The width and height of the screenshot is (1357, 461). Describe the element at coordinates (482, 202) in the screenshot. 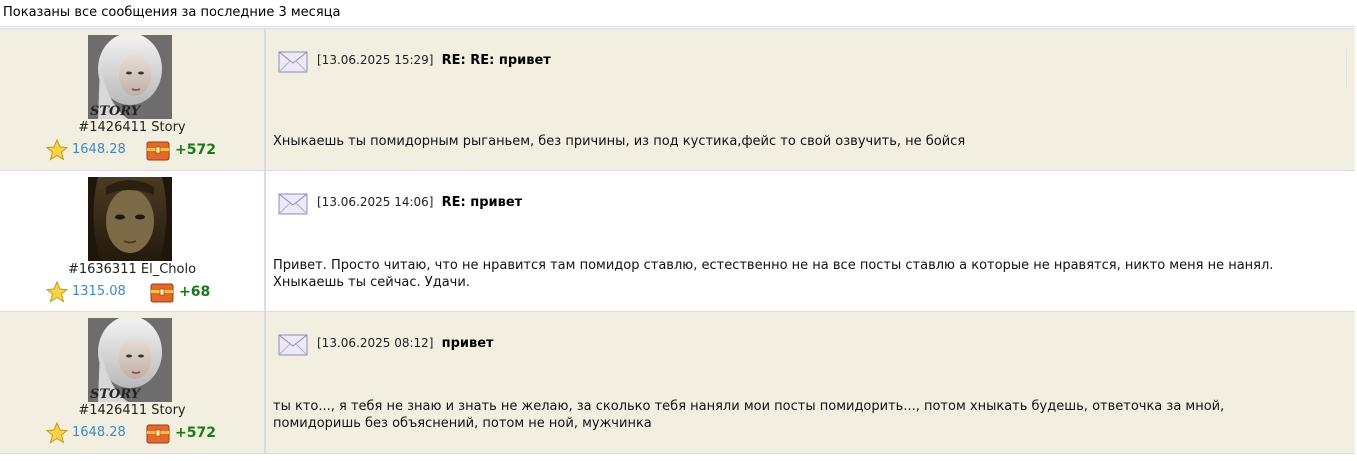

I see `message-subject: RE: привет` at that location.